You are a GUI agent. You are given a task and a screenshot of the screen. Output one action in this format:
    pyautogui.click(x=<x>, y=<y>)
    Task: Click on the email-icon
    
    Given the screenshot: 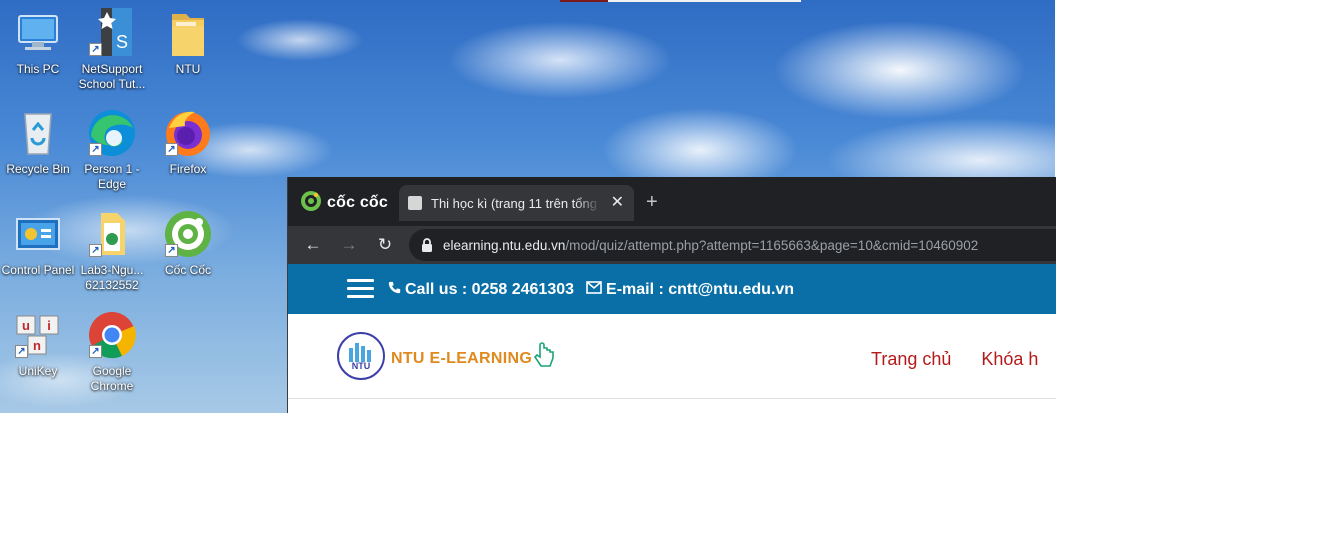 What is the action you would take?
    pyautogui.click(x=594, y=290)
    